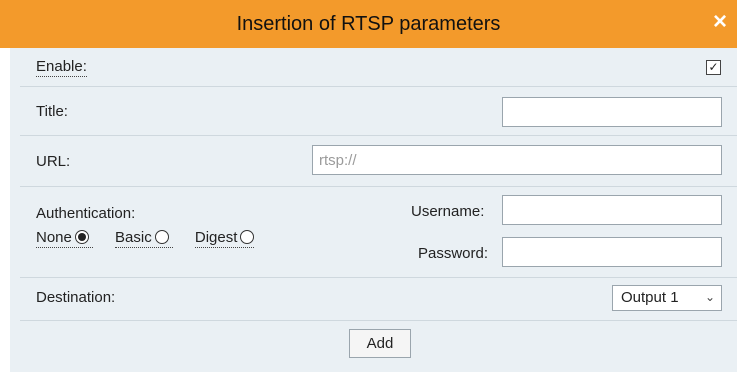  What do you see at coordinates (54, 237) in the screenshot?
I see `auth-option-none-label: None` at bounding box center [54, 237].